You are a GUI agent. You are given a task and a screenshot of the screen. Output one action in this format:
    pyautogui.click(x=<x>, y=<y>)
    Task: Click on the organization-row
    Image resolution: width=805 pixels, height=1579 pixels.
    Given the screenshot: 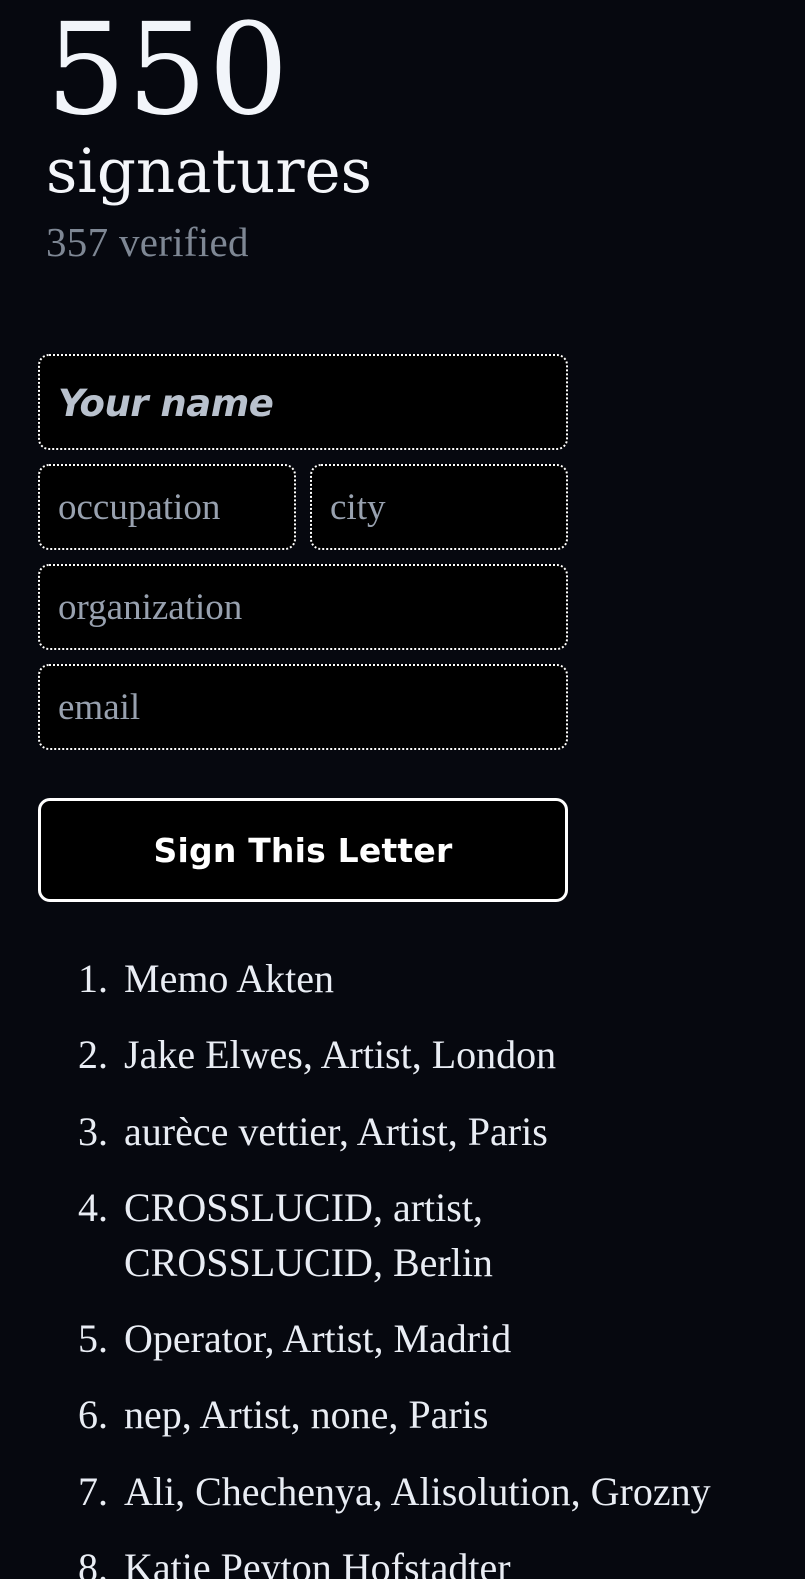 What is the action you would take?
    pyautogui.click(x=303, y=607)
    